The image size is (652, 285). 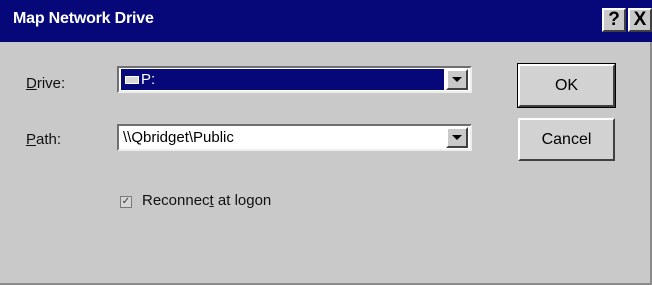 I want to click on drive-selection-highlight, so click(x=282, y=79).